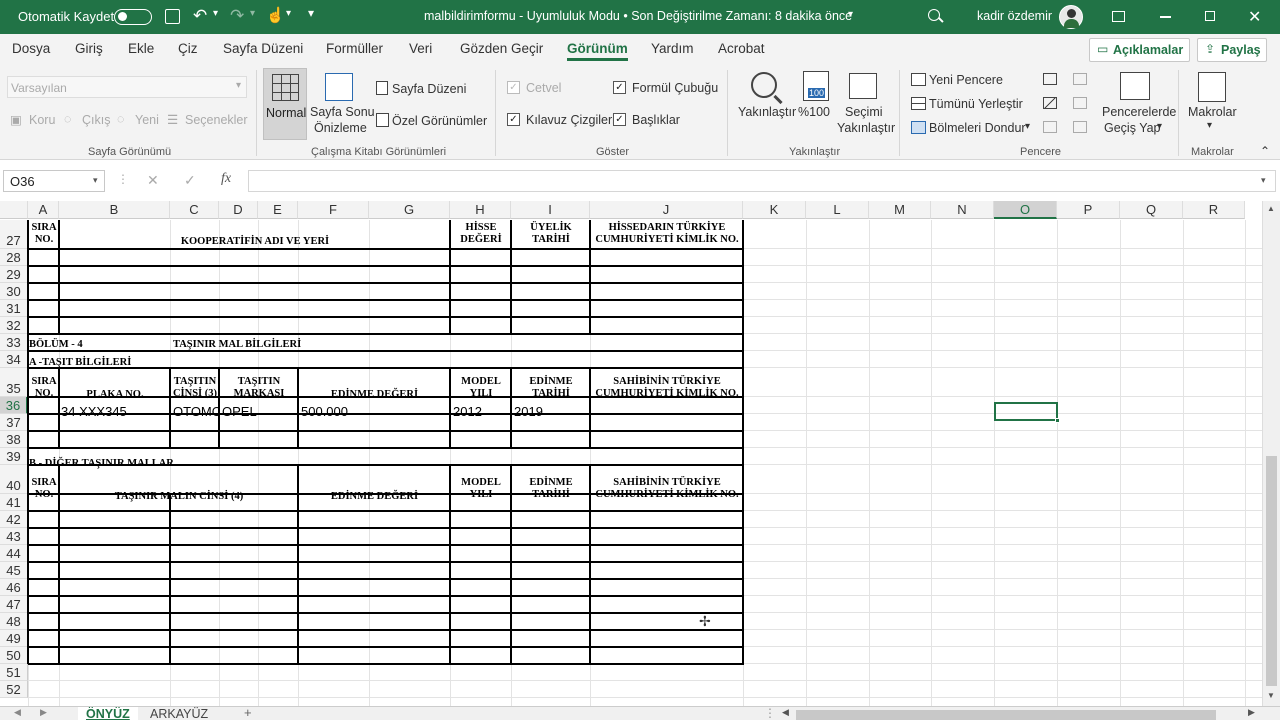  I want to click on row-header-38: 38, so click(14, 439).